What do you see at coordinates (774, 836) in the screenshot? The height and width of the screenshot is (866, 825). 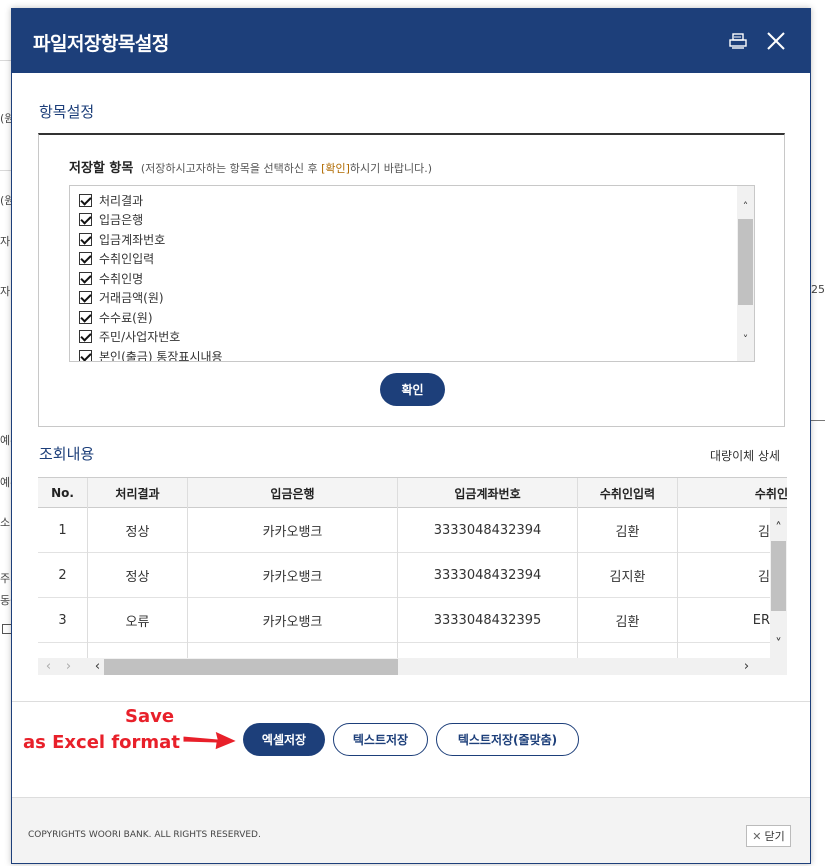 I see `close-label: 닫기` at bounding box center [774, 836].